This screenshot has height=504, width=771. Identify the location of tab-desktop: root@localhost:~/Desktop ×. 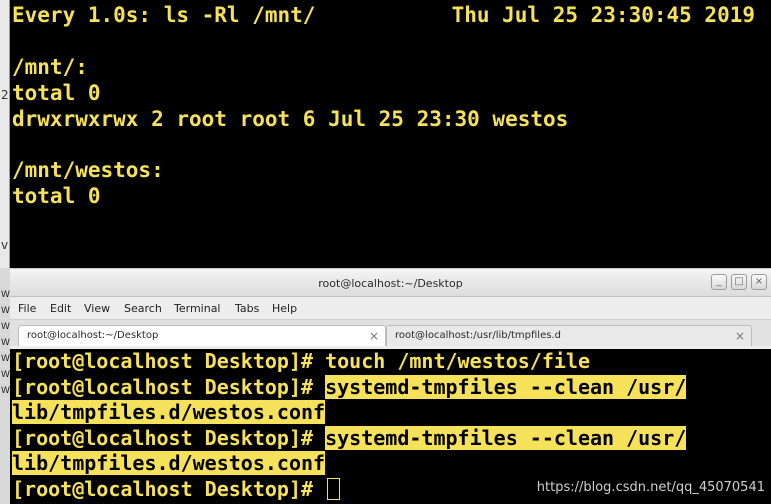
(202, 335).